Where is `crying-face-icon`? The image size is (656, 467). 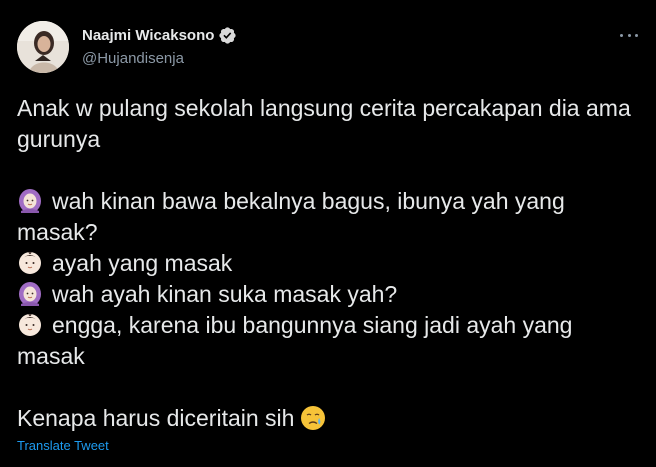
crying-face-icon is located at coordinates (313, 418).